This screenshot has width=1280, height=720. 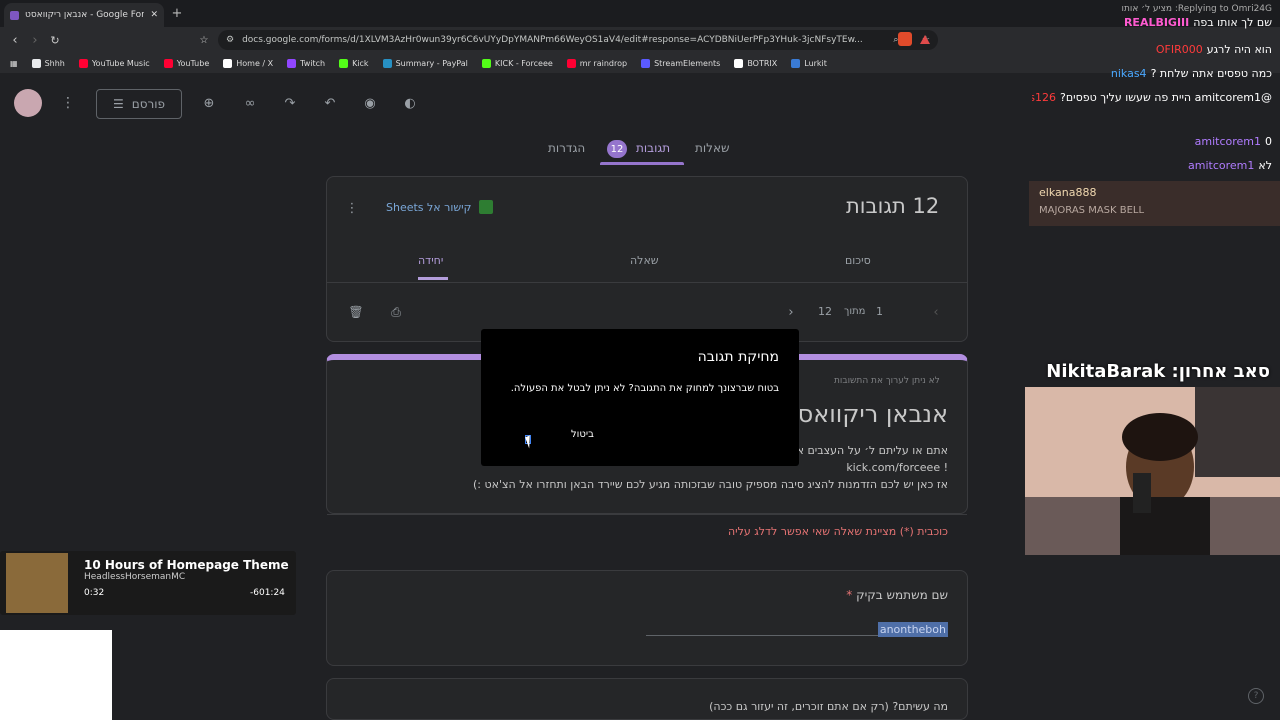 What do you see at coordinates (352, 208) in the screenshot?
I see `responses-more-icon: ⋮` at bounding box center [352, 208].